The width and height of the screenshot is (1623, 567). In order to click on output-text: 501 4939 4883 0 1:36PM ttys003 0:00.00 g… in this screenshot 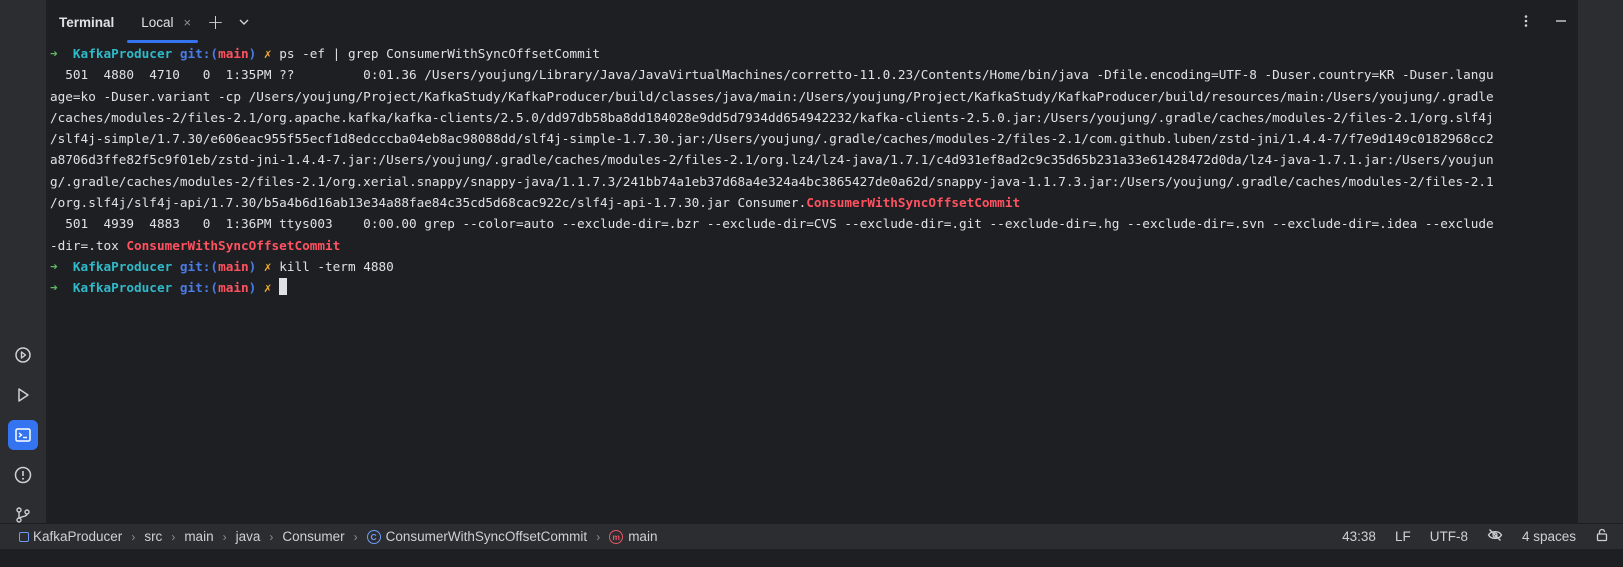, I will do `click(772, 224)`.